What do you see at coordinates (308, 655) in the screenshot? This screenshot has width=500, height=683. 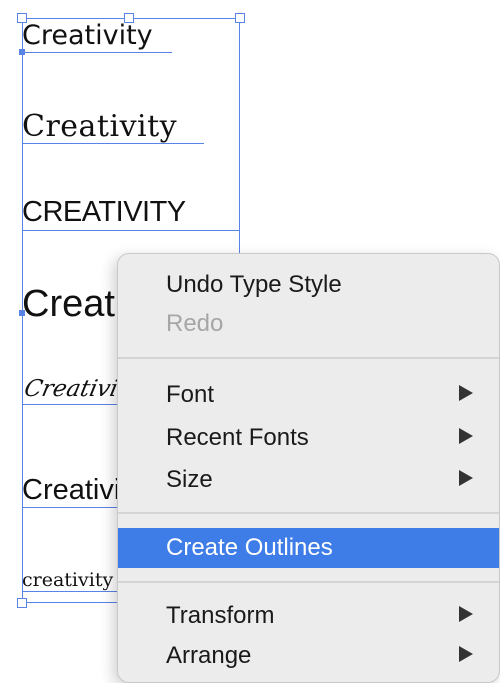 I see `menu-item-arrange: Arrange` at bounding box center [308, 655].